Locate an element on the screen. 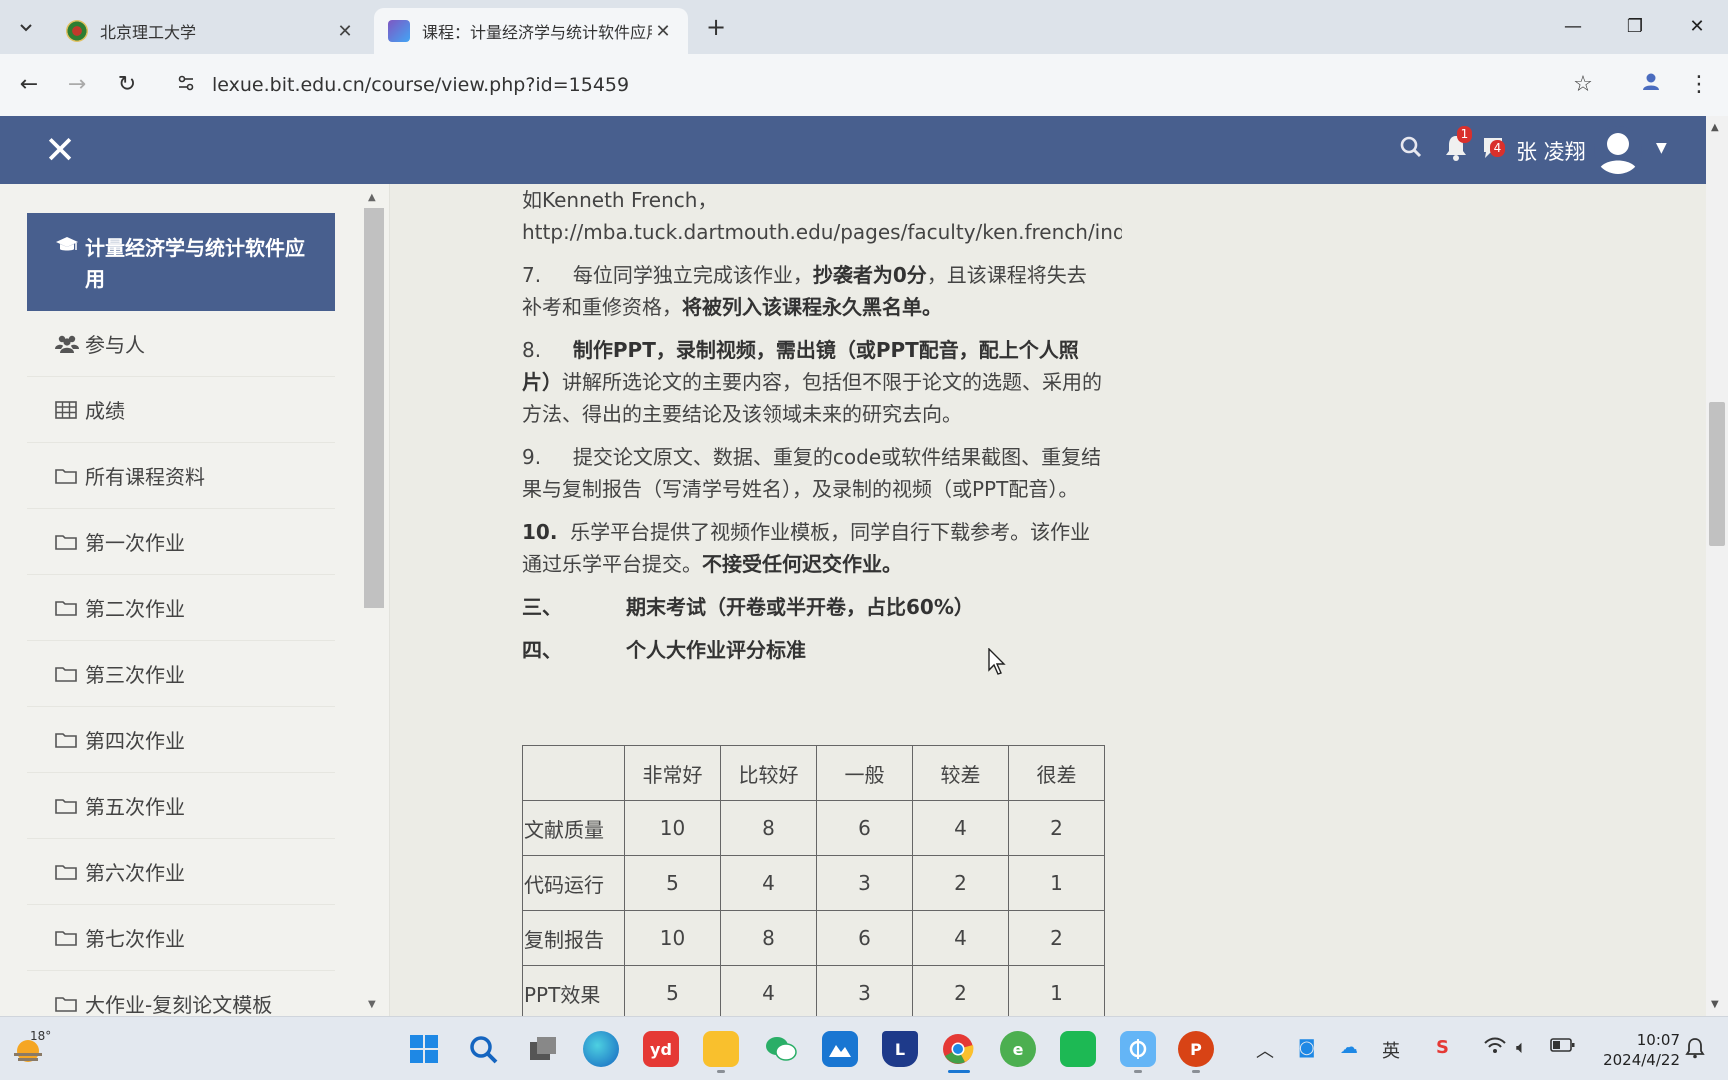 This screenshot has width=1728, height=1080. messages-icon: 4 is located at coordinates (1497, 149).